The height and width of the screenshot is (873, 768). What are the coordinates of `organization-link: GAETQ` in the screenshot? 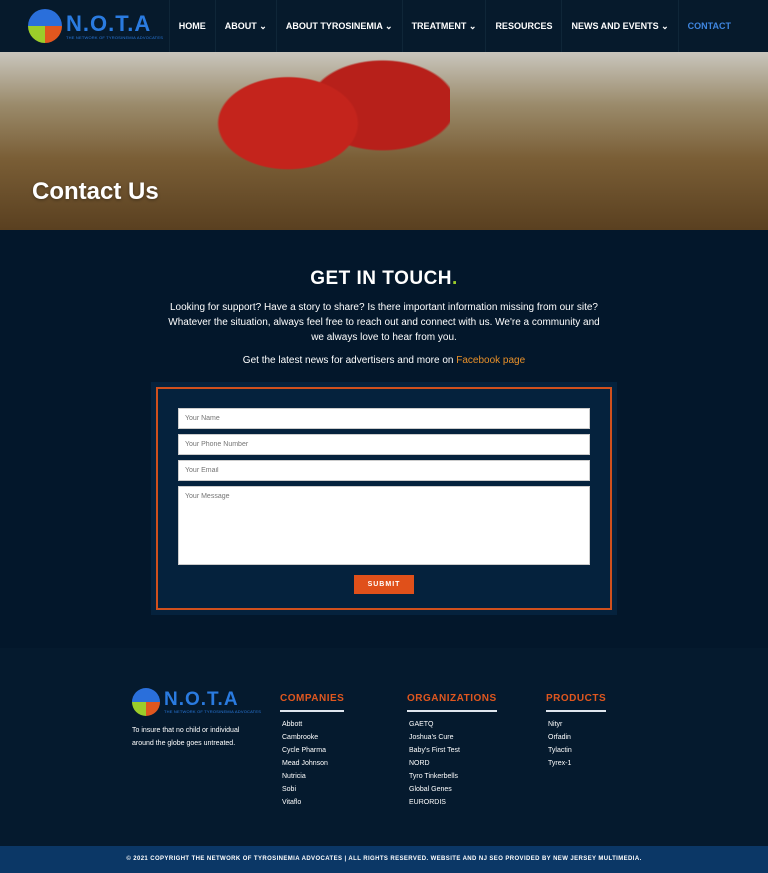 It's located at (452, 724).